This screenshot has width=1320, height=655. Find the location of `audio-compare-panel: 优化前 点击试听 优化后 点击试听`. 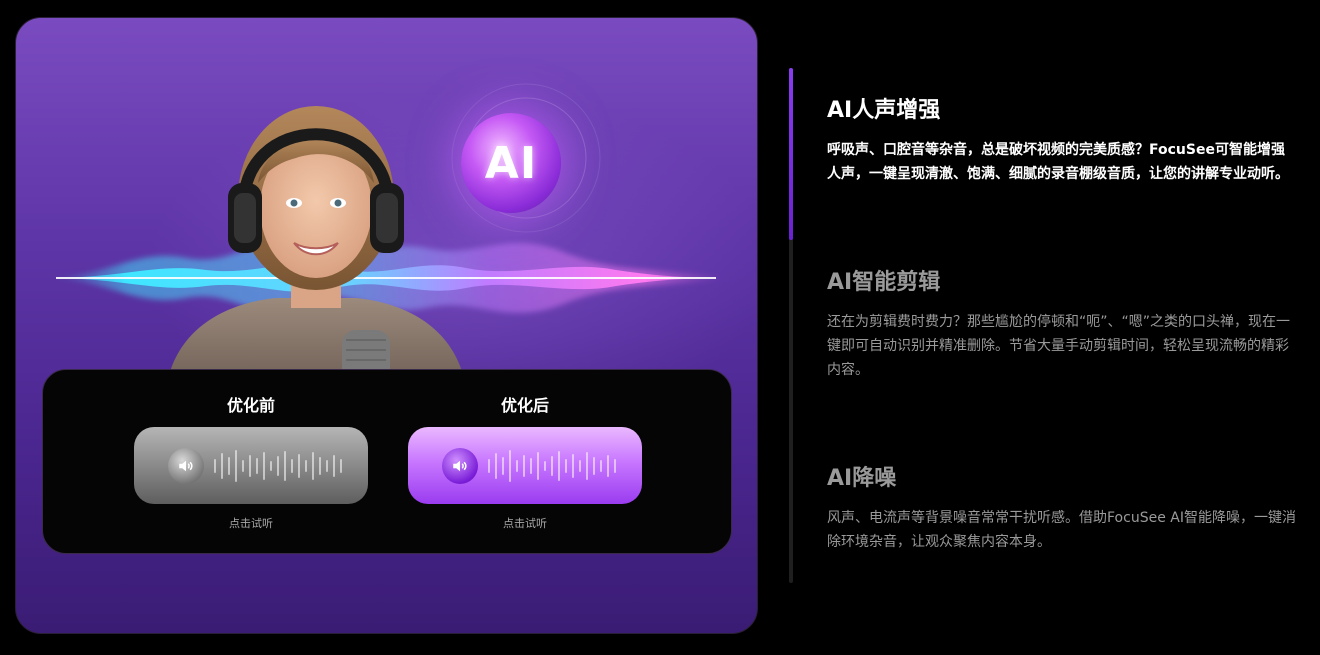

audio-compare-panel: 优化前 点击试听 优化后 点击试听 is located at coordinates (387, 461).